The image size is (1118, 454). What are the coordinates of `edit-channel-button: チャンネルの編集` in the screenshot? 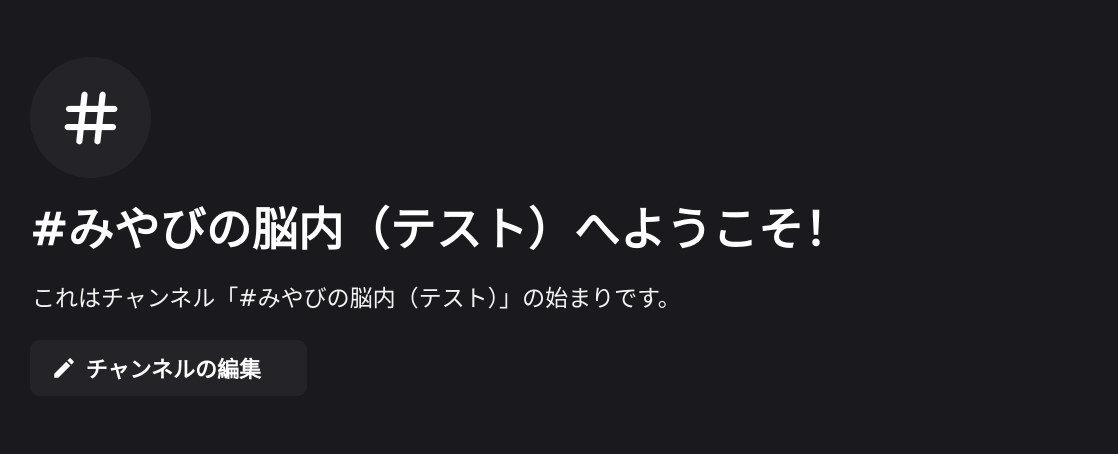 It's located at (168, 368).